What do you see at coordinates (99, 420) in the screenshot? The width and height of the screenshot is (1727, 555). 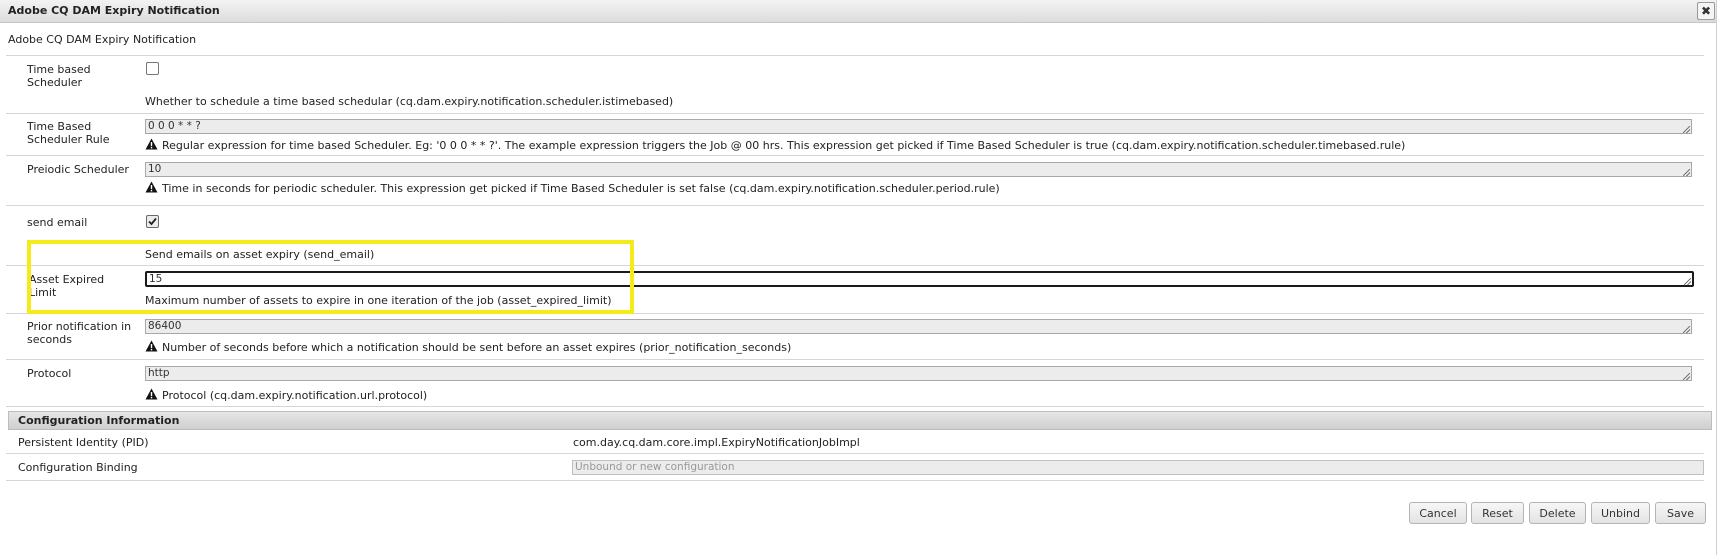 I see `config-info-title: Configuration Information` at bounding box center [99, 420].